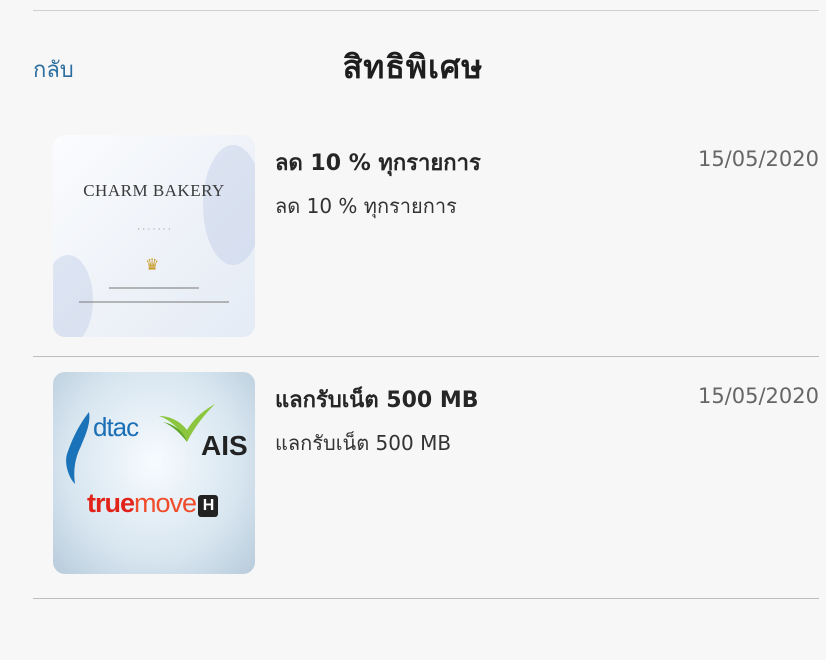 The height and width of the screenshot is (660, 826). What do you see at coordinates (165, 503) in the screenshot?
I see `truemove-label-move: move` at bounding box center [165, 503].